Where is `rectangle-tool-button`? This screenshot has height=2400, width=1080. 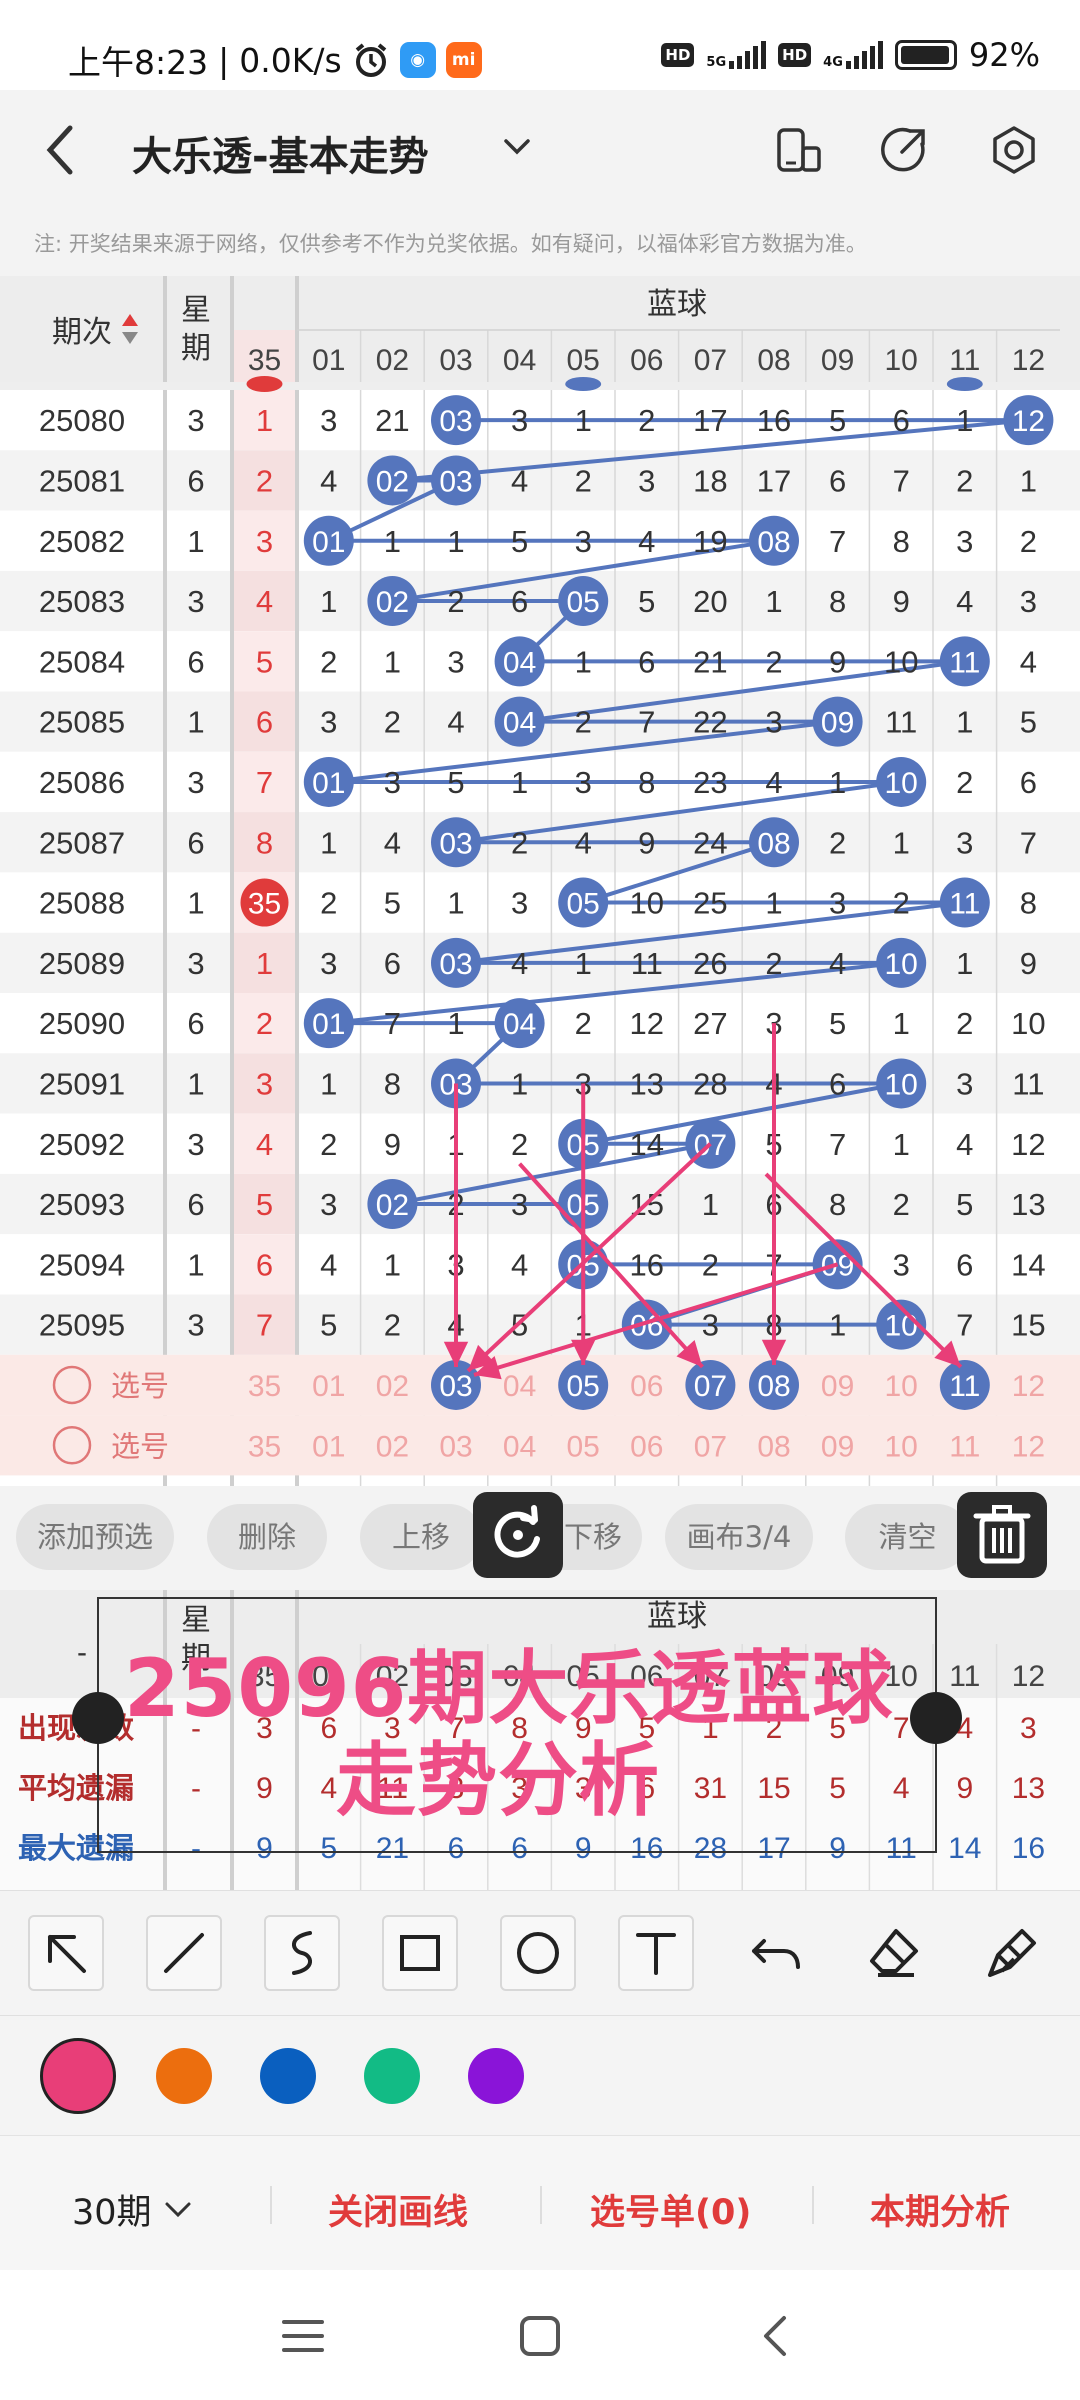
rectangle-tool-button is located at coordinates (420, 1953).